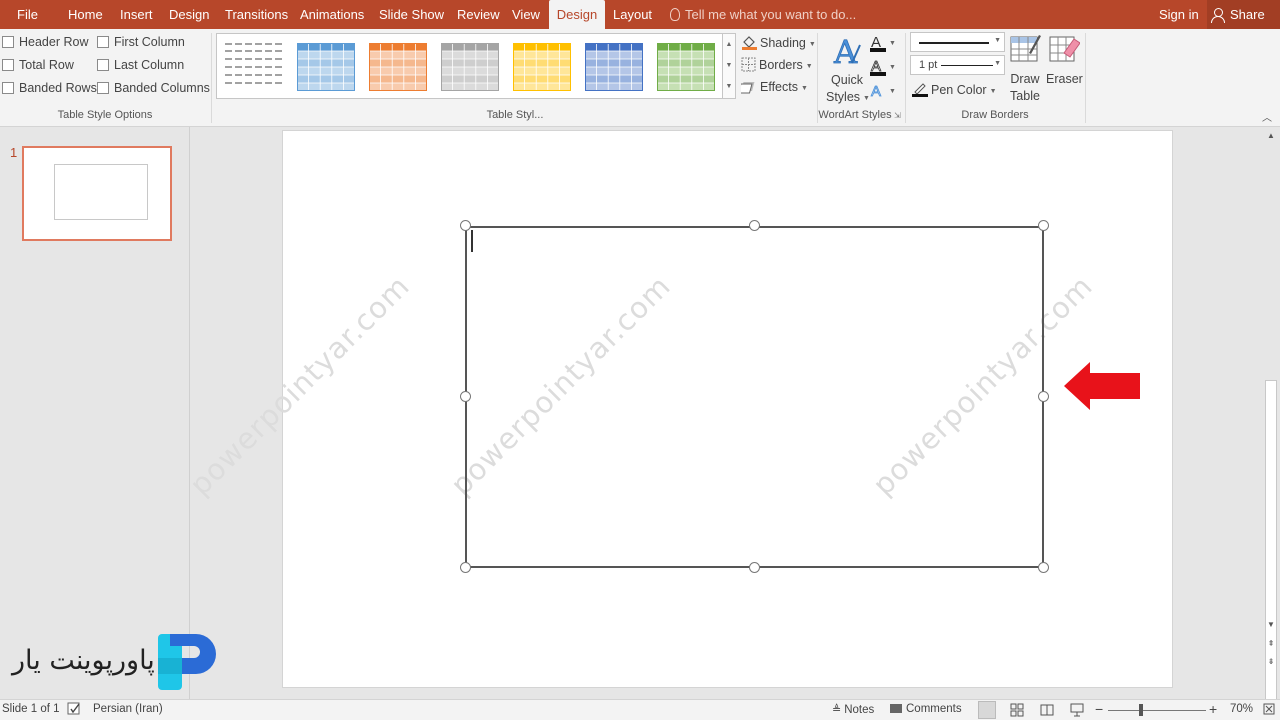 The width and height of the screenshot is (1280, 720). I want to click on gallery-down-icon: ▼, so click(729, 65).